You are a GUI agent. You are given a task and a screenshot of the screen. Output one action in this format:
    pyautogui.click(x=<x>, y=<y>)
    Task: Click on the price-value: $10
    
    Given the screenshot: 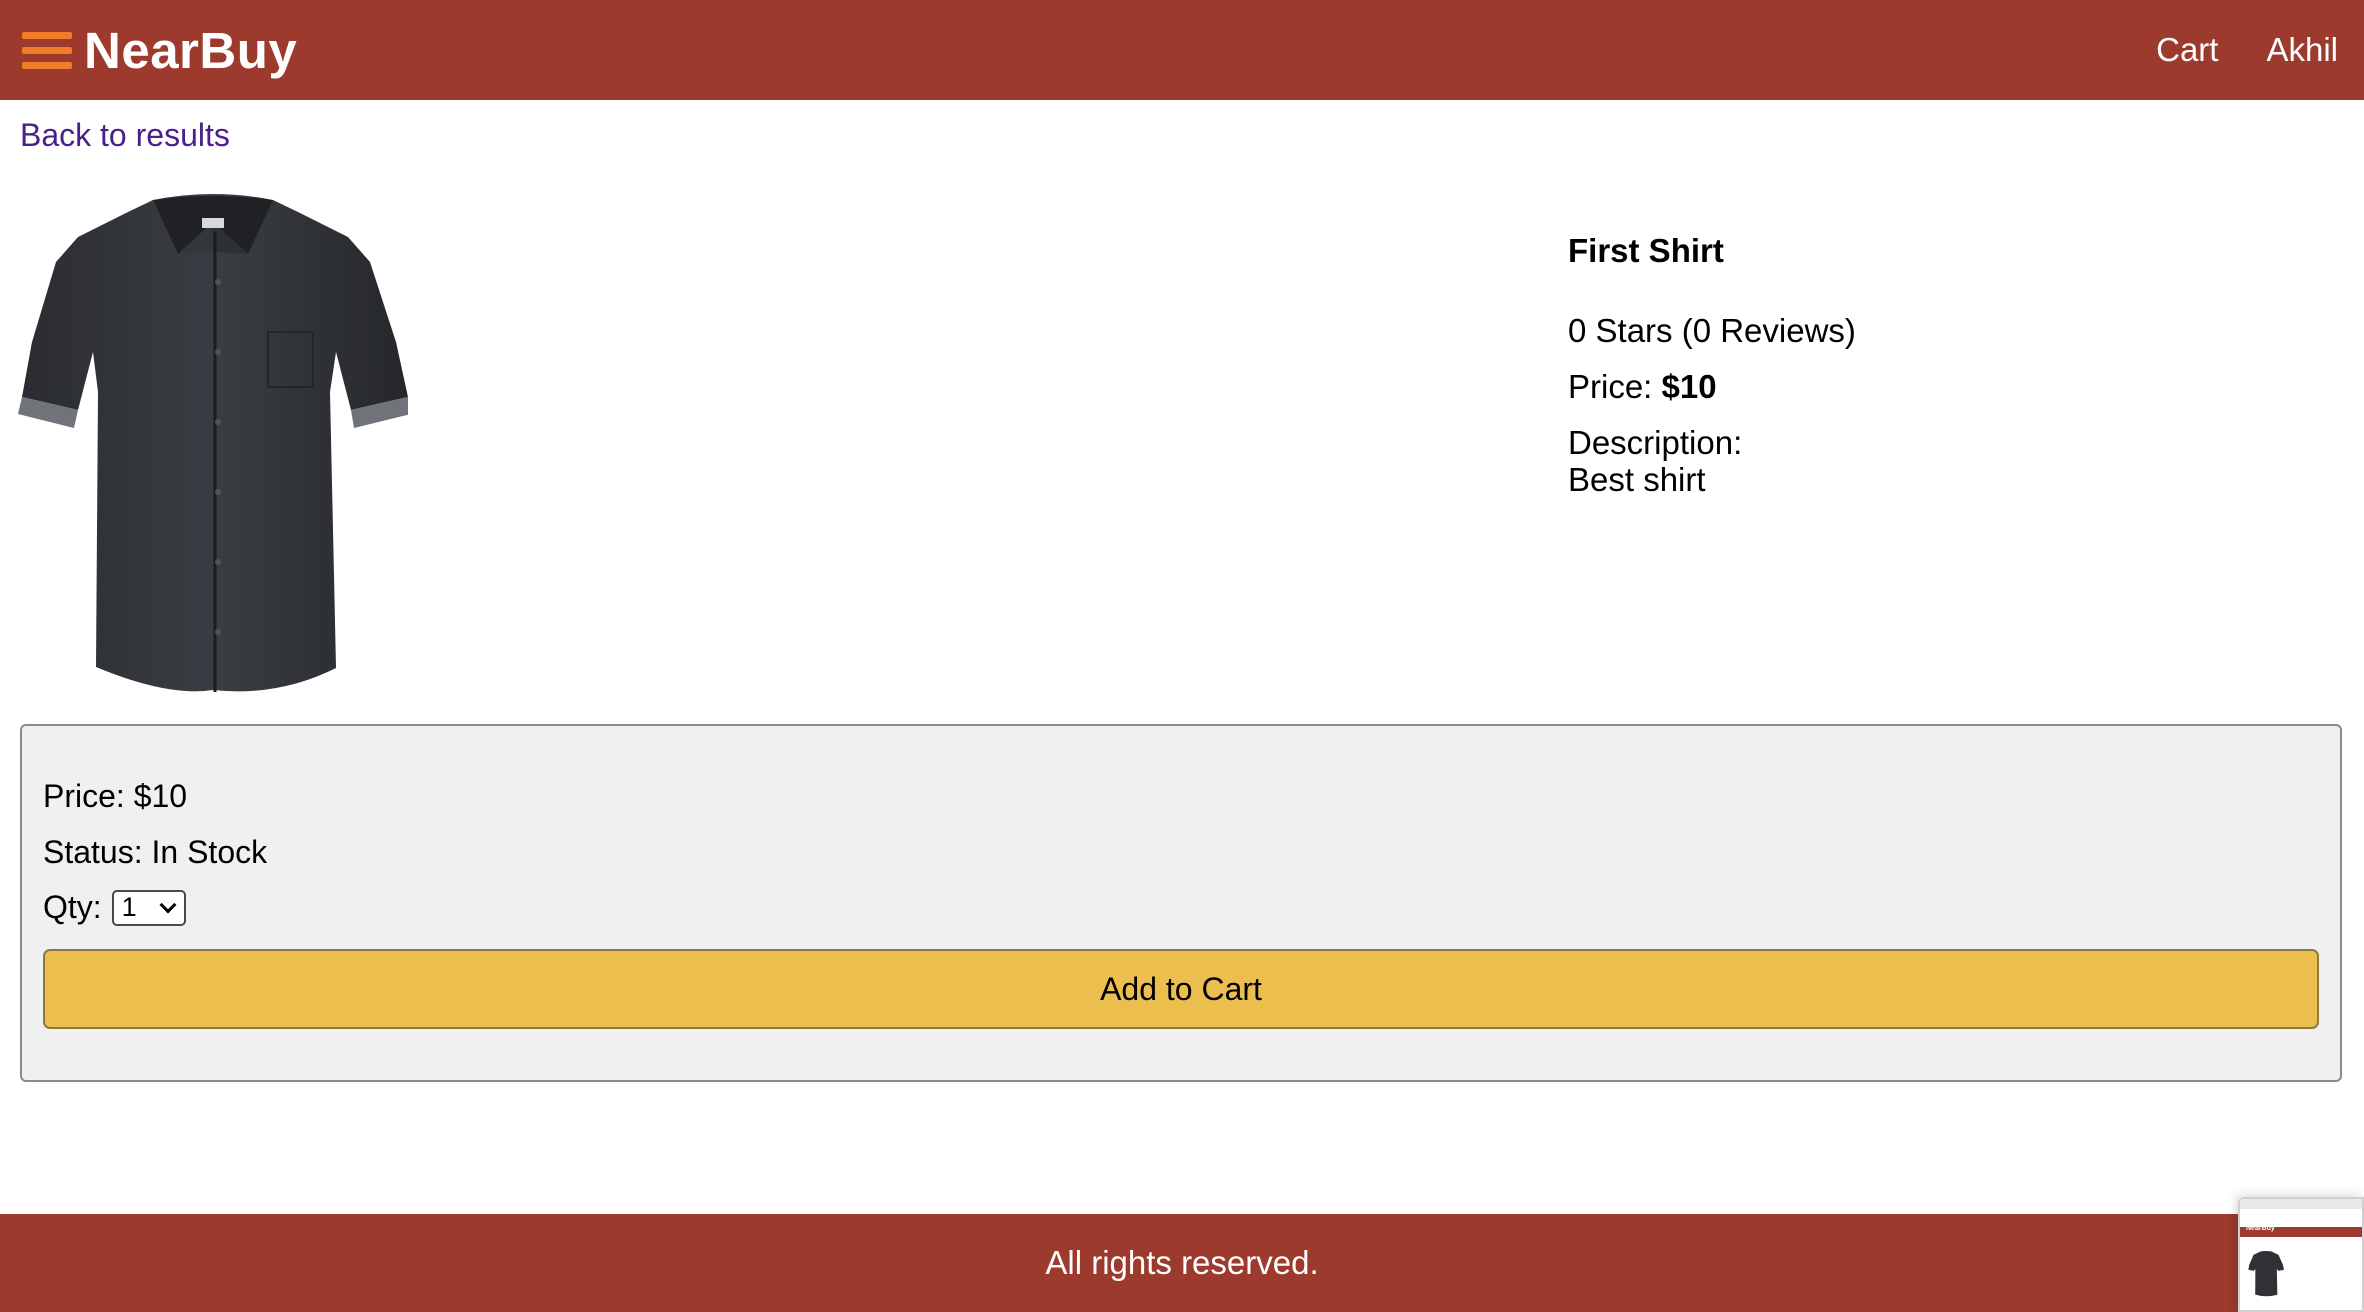 What is the action you would take?
    pyautogui.click(x=1689, y=386)
    